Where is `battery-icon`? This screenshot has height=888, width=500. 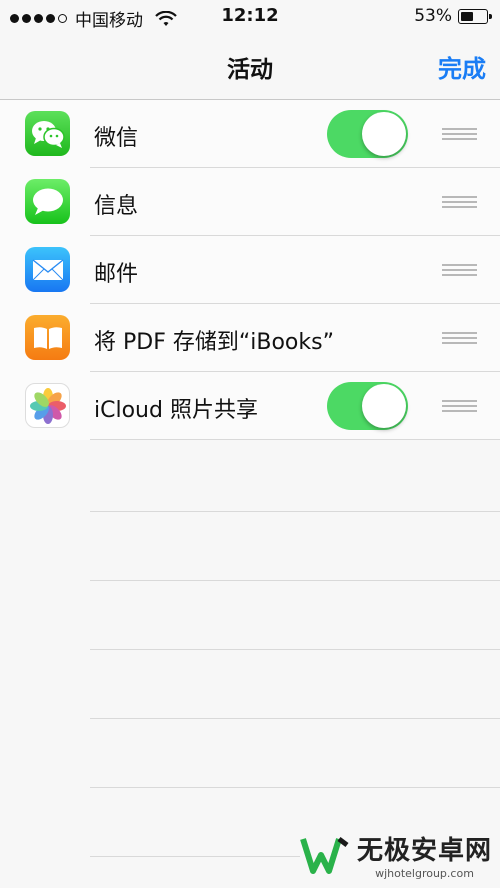
battery-icon is located at coordinates (475, 16).